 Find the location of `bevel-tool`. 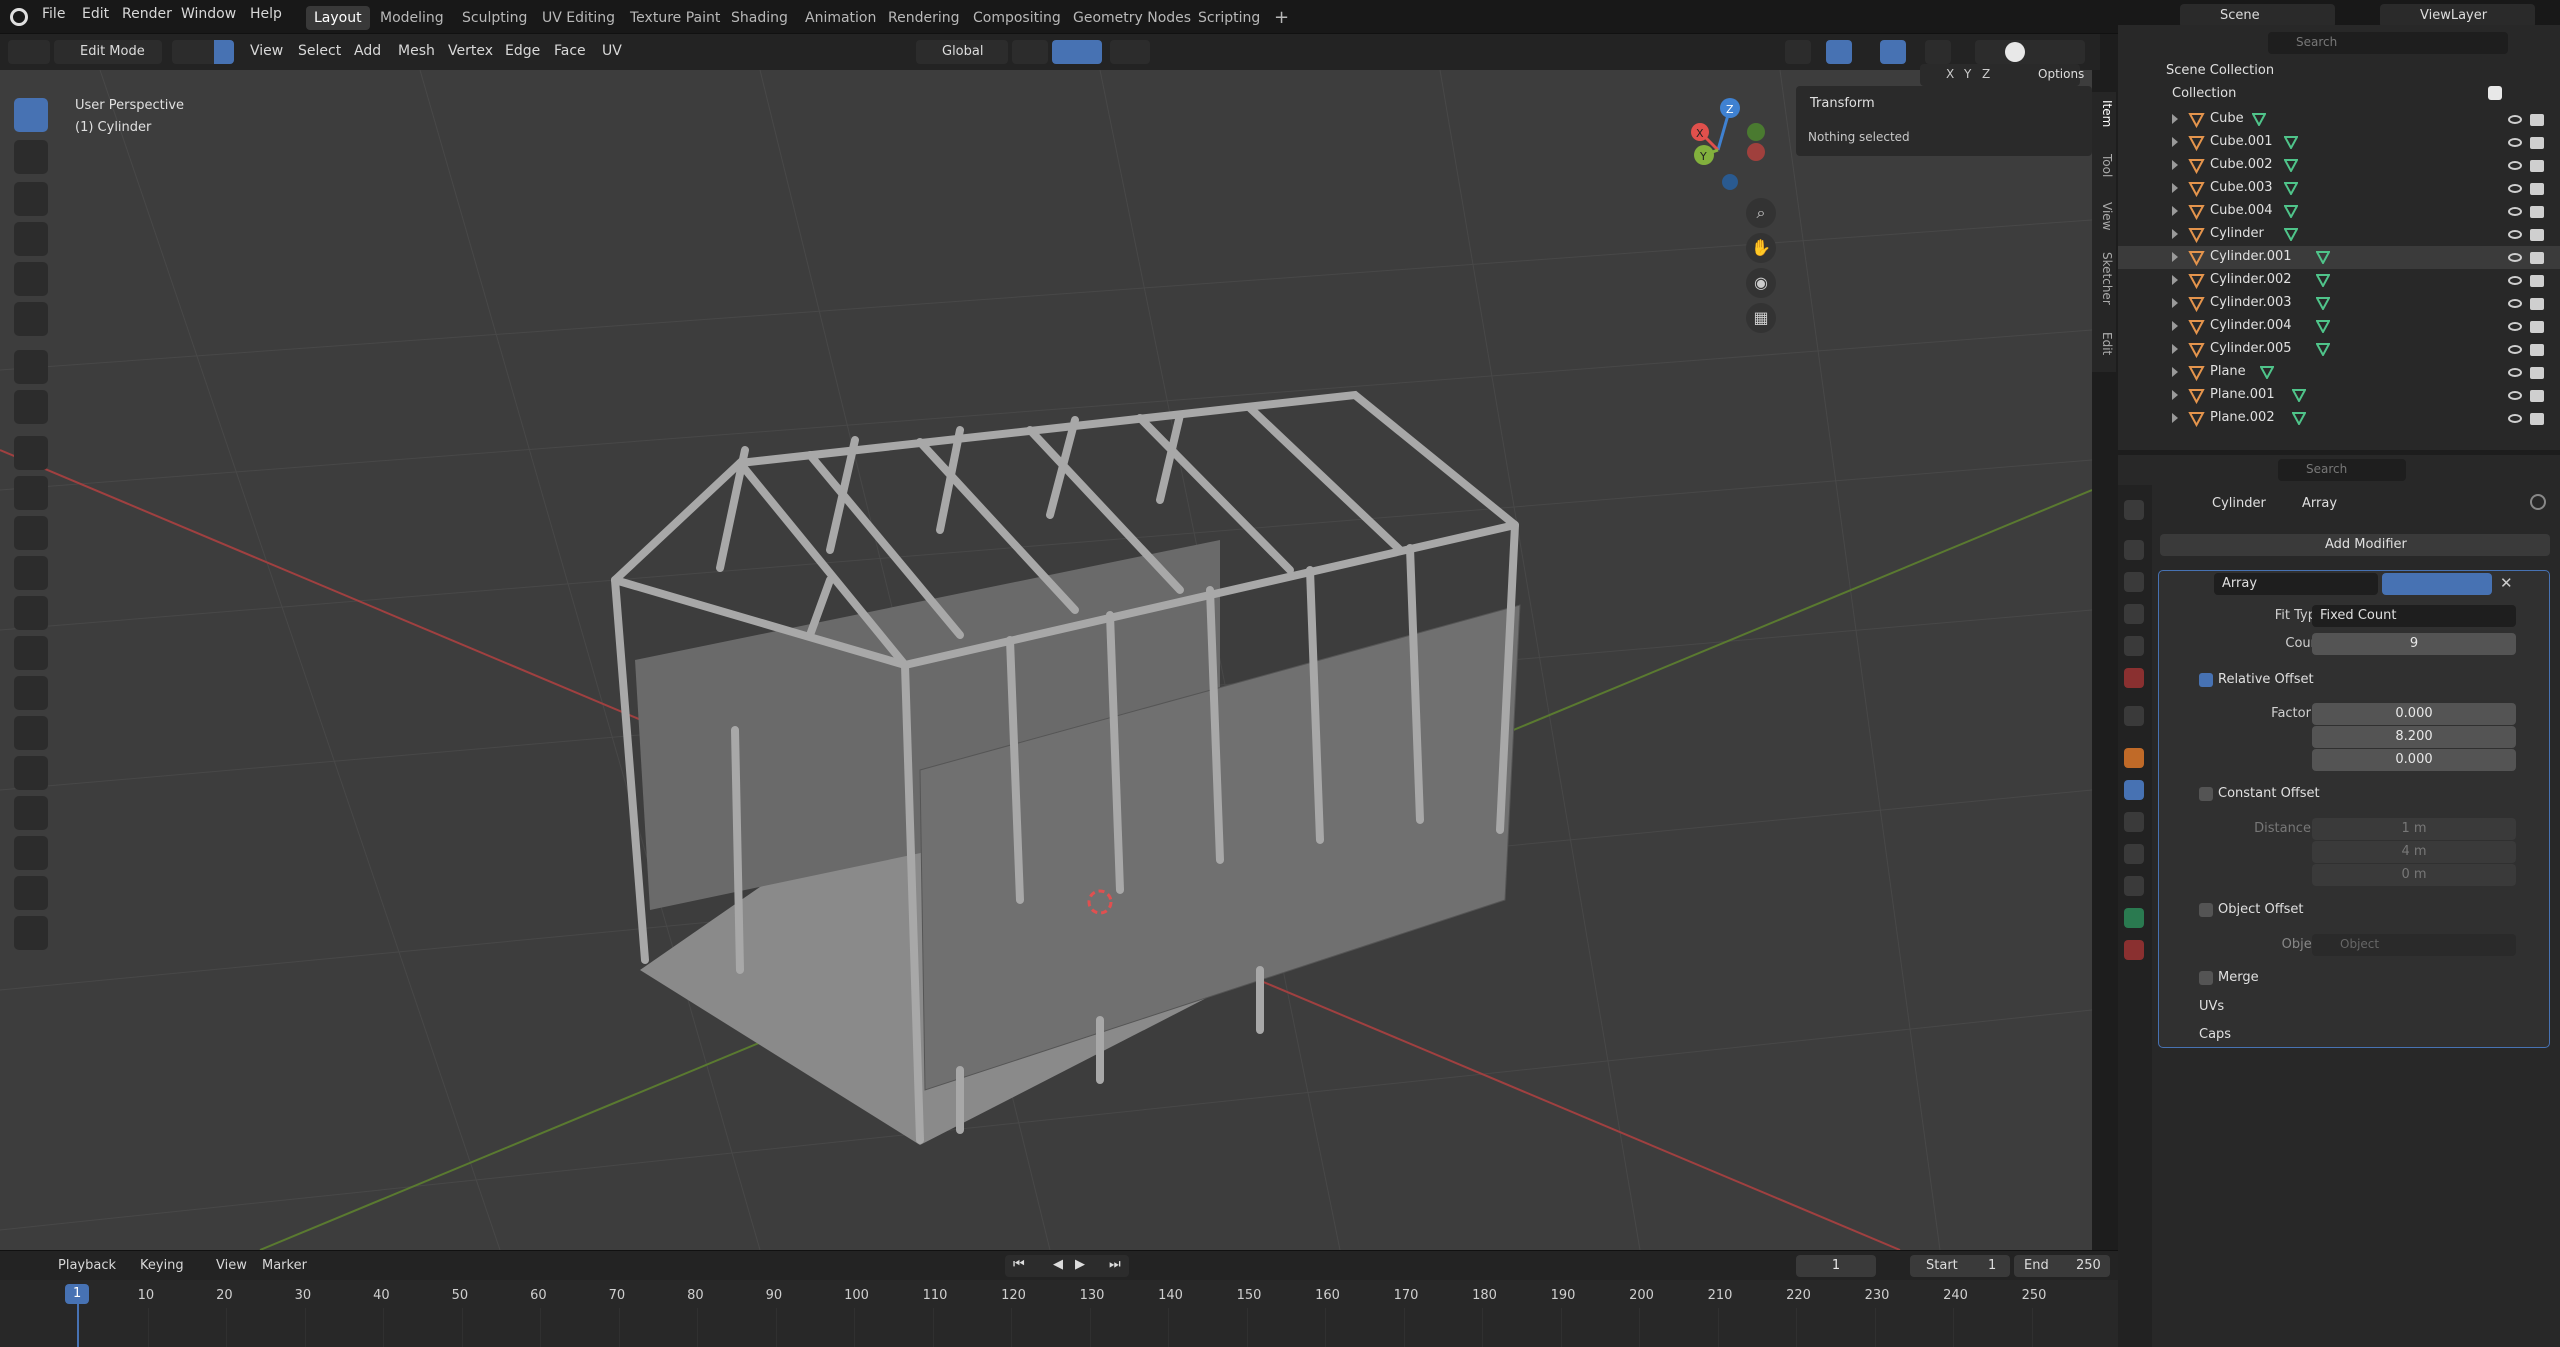

bevel-tool is located at coordinates (31, 573).